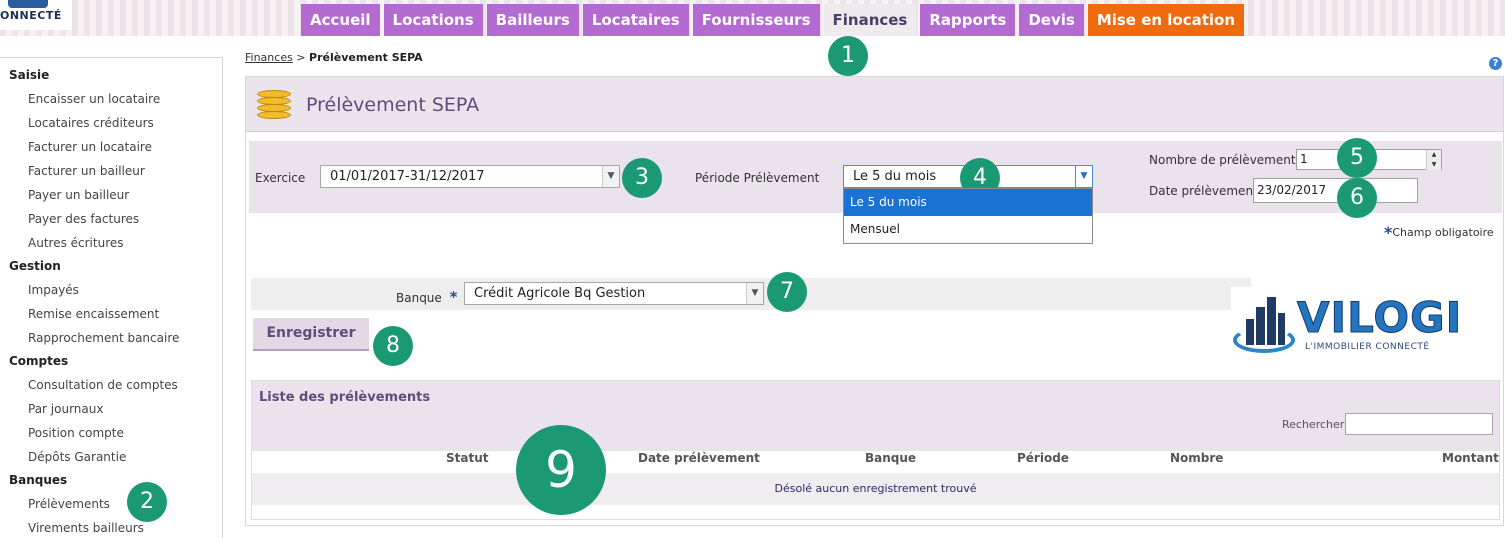 The height and width of the screenshot is (538, 1505). I want to click on banque-value: Crédit Agricole Bq Gestion, so click(560, 293).